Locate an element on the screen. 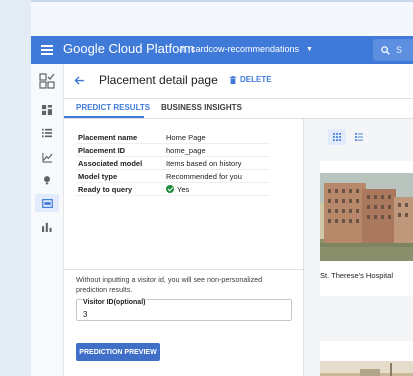 The height and width of the screenshot is (376, 413). grid-view-icon is located at coordinates (337, 137).